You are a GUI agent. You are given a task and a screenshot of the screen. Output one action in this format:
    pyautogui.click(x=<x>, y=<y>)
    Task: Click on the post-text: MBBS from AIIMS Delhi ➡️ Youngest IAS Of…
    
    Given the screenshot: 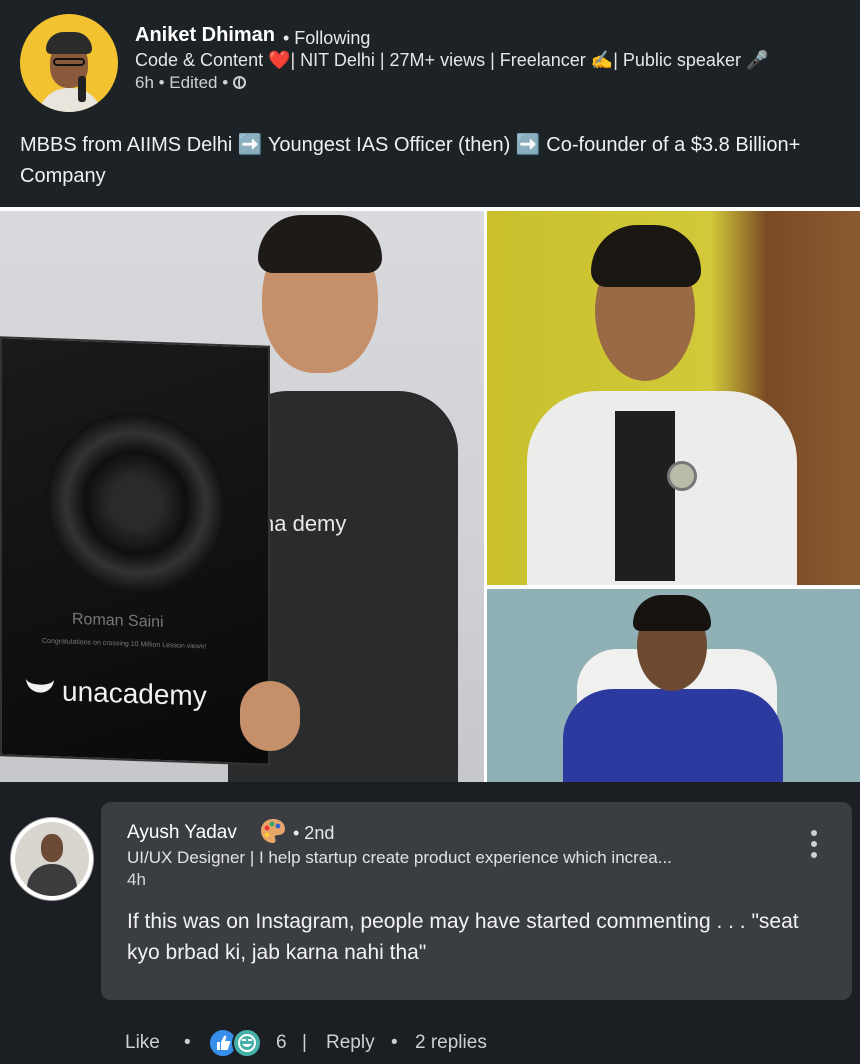 What is the action you would take?
    pyautogui.click(x=410, y=160)
    